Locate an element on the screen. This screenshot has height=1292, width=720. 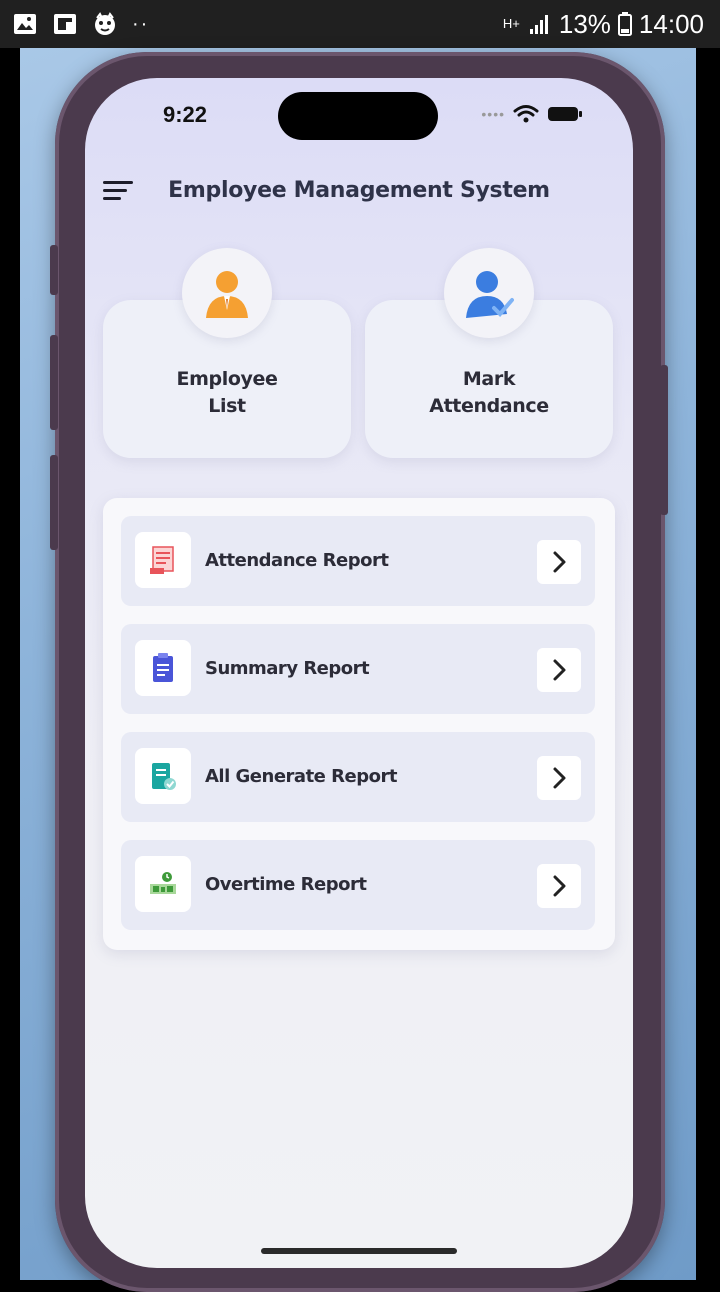
attendance-report-row: Attendance Report is located at coordinates (358, 561).